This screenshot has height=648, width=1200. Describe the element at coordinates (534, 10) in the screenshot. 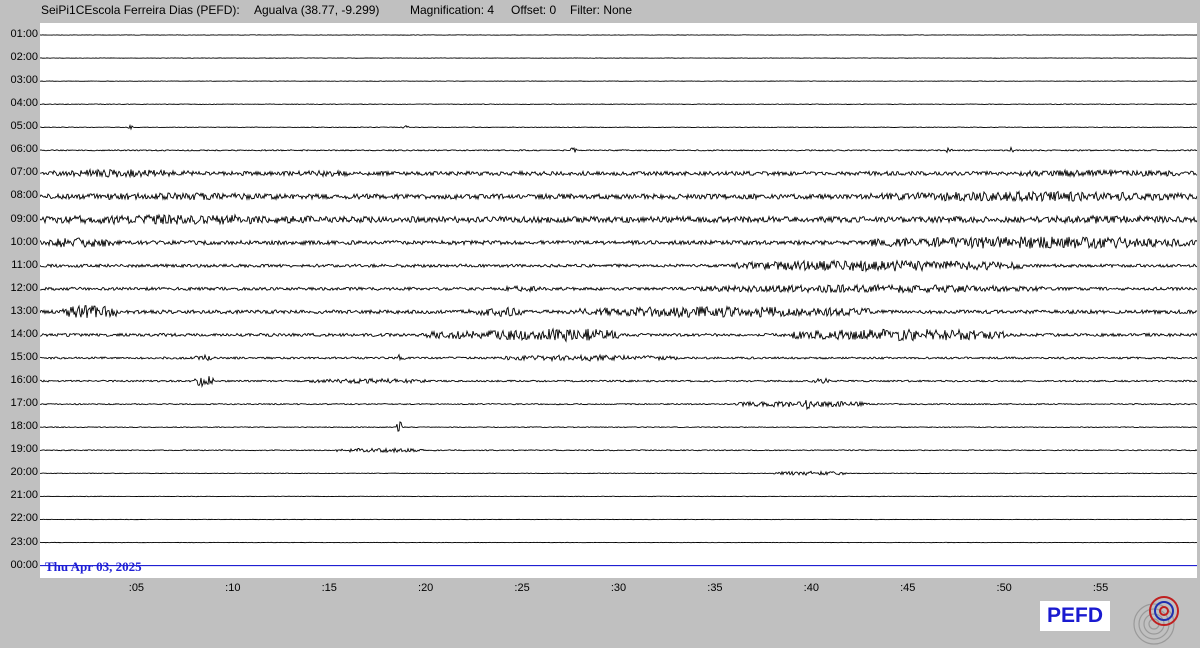

I see `offset-value: Offset: 0` at that location.